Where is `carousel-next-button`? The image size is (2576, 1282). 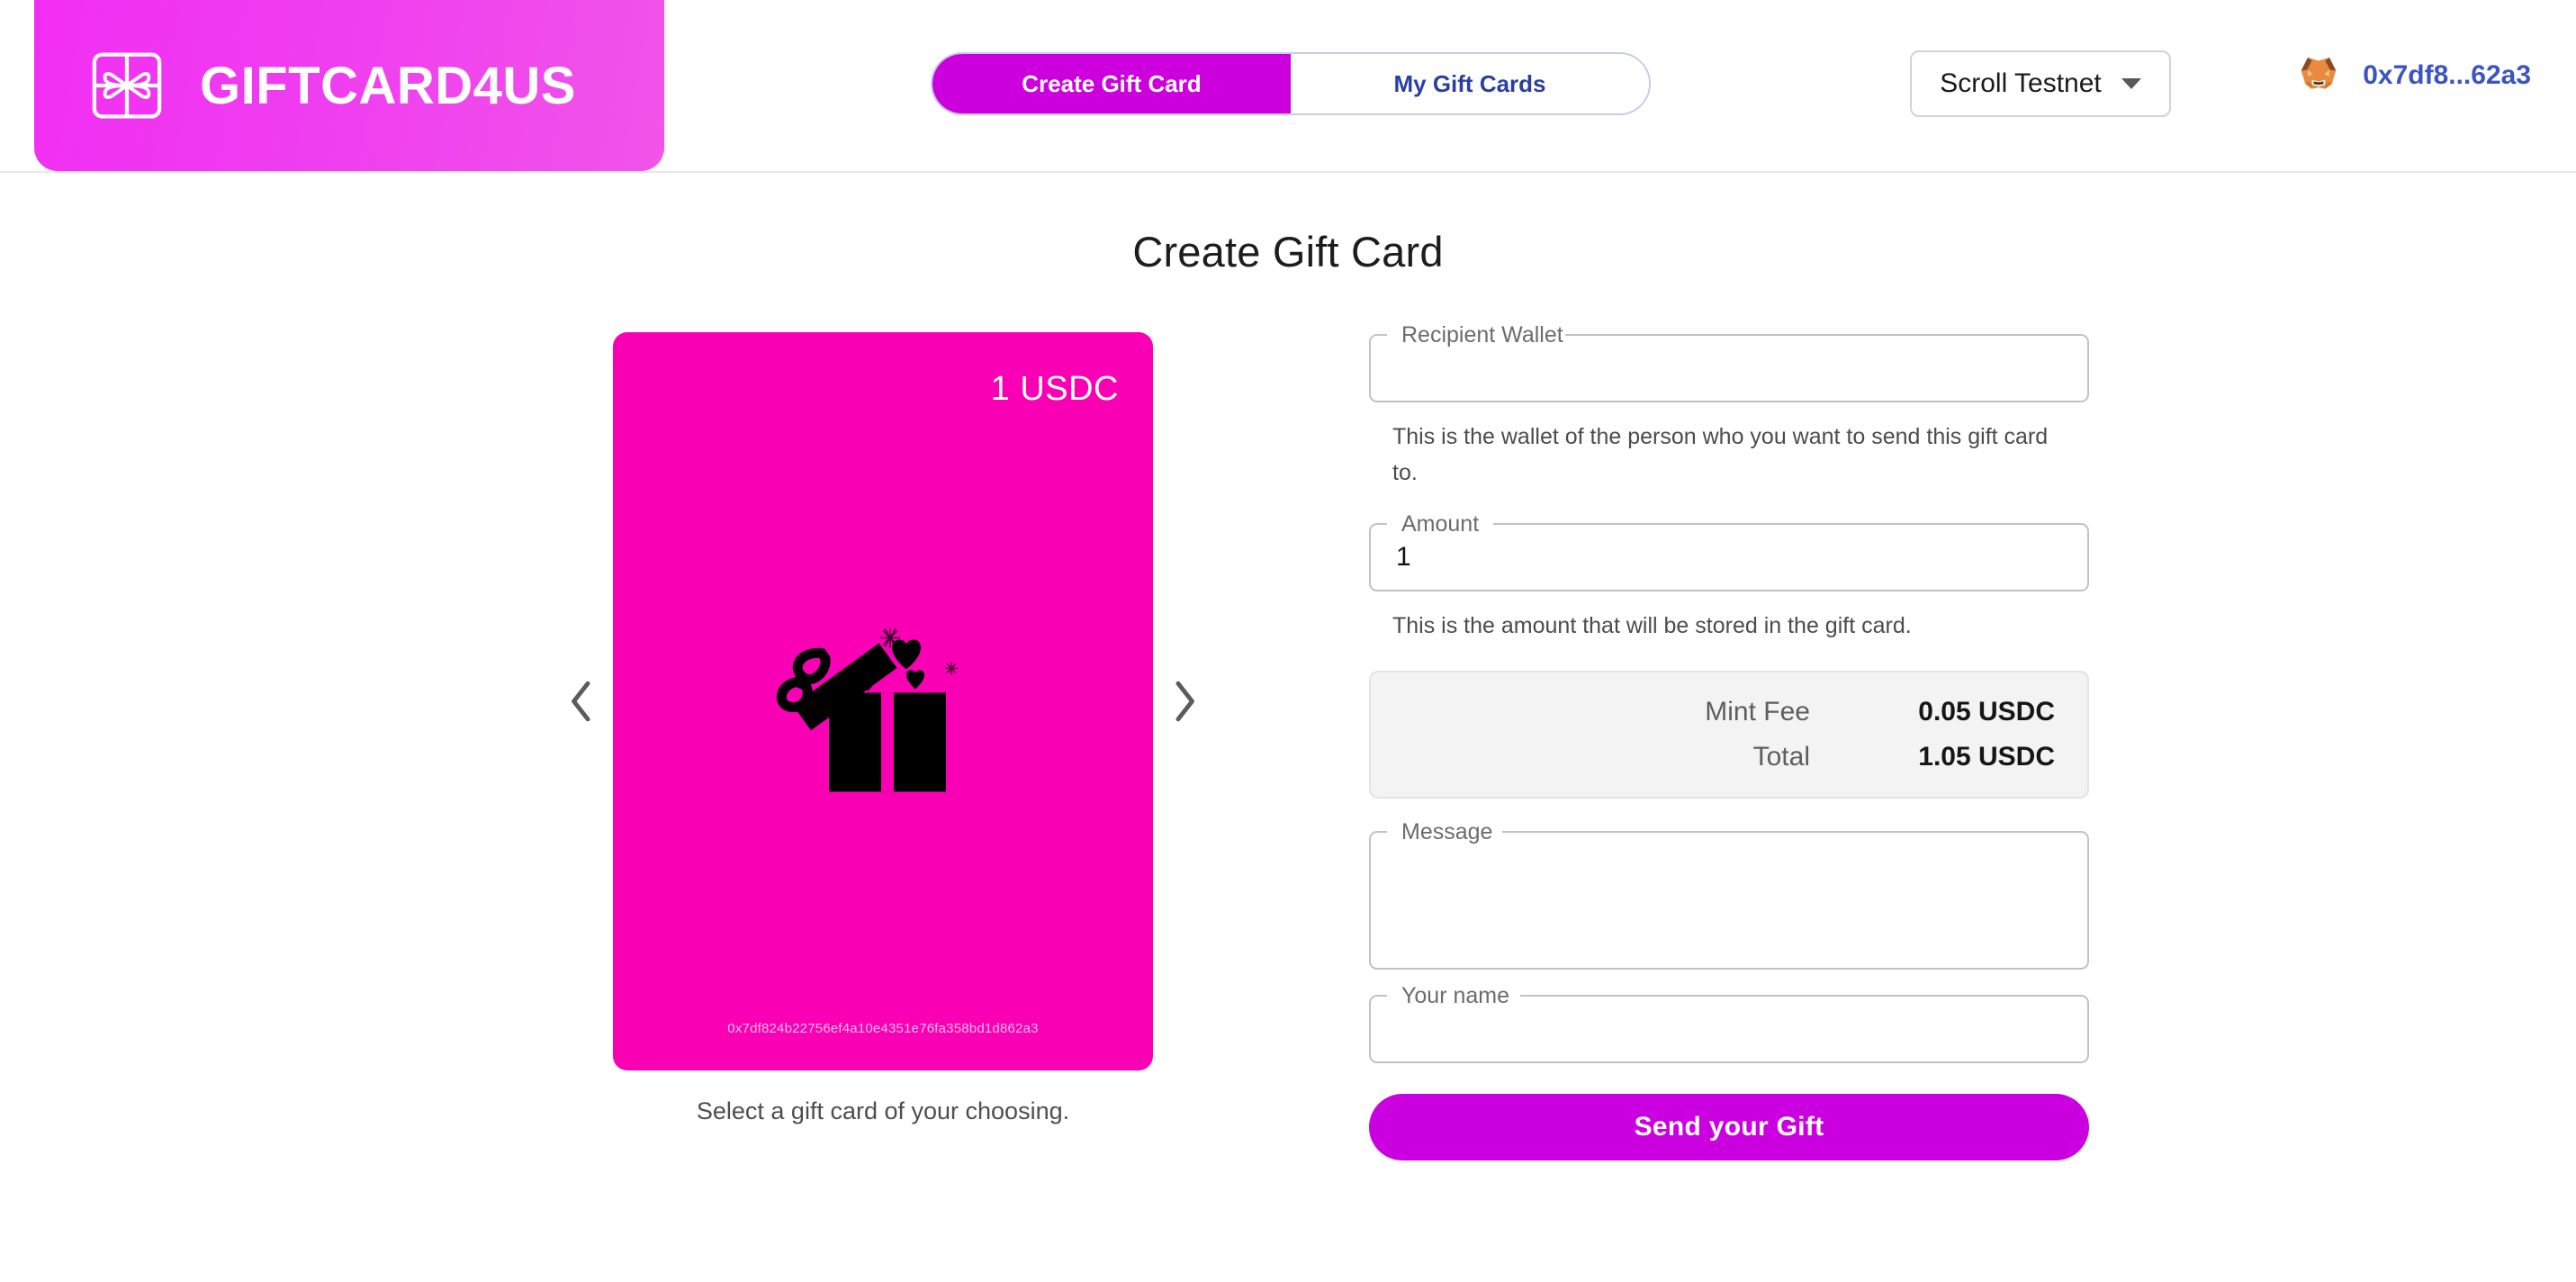 carousel-next-button is located at coordinates (1184, 701).